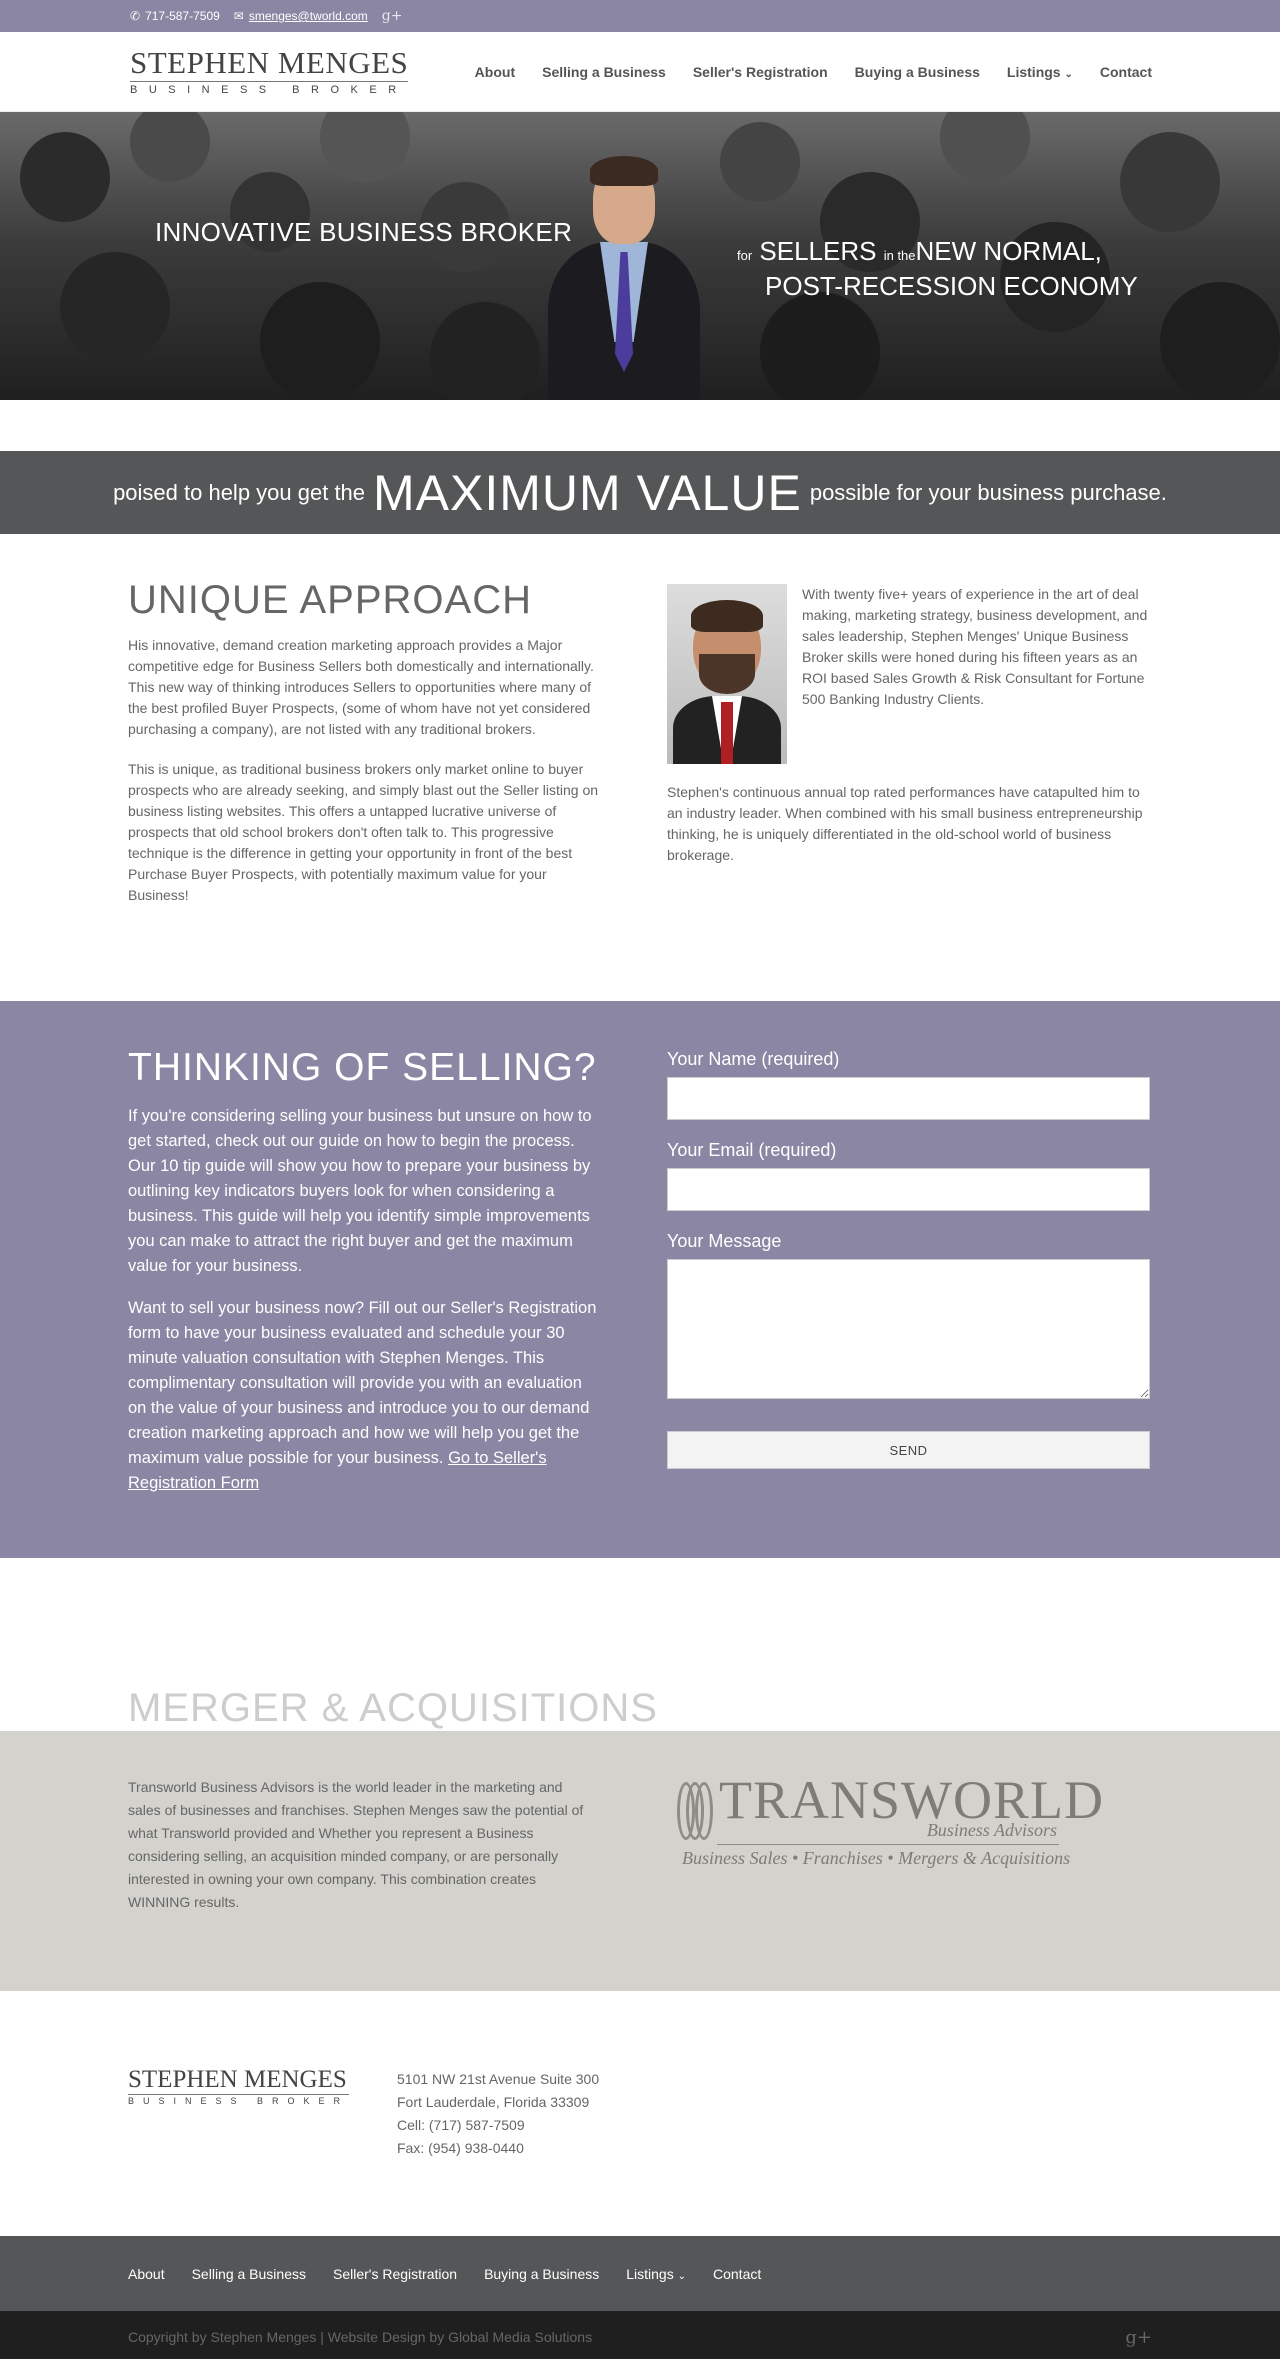 The width and height of the screenshot is (1280, 2359). Describe the element at coordinates (908, 1450) in the screenshot. I see `send-button: SEND` at that location.